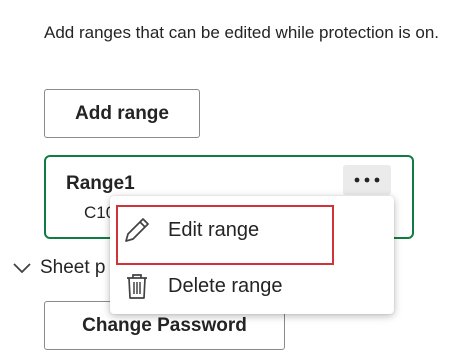 The height and width of the screenshot is (359, 474). What do you see at coordinates (214, 229) in the screenshot?
I see `menu-item-label: Edit range` at bounding box center [214, 229].